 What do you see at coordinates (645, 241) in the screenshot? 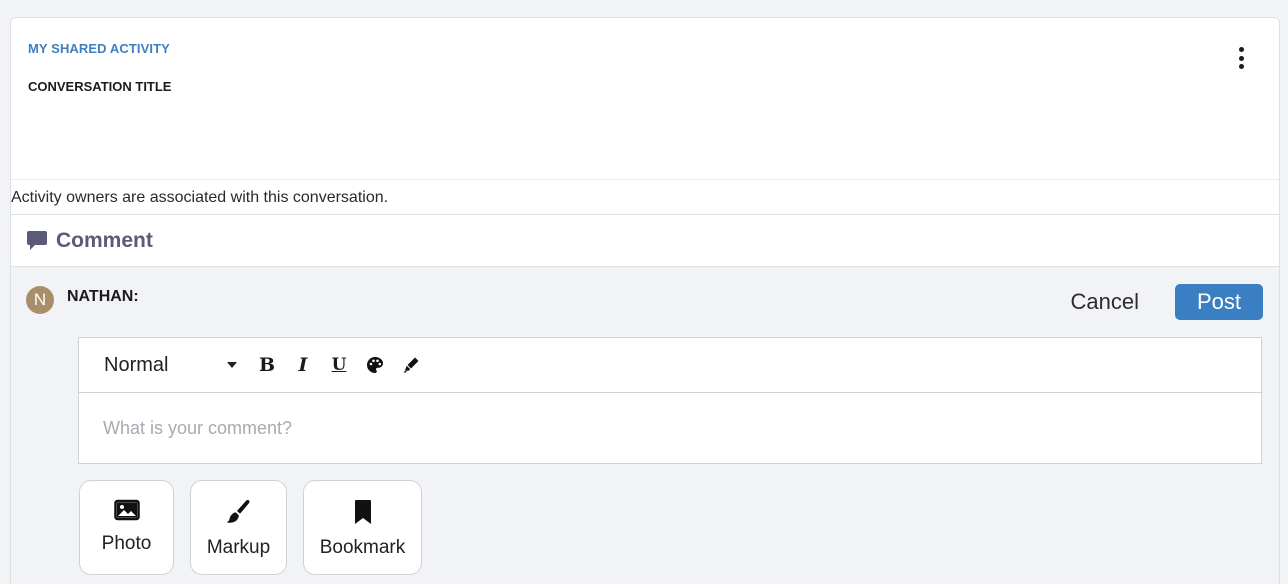
I see `comment-section-header: Comment` at bounding box center [645, 241].